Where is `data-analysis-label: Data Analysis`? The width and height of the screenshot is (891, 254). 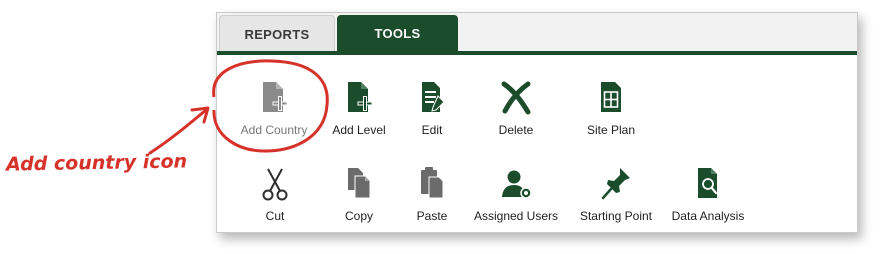
data-analysis-label: Data Analysis is located at coordinates (708, 216).